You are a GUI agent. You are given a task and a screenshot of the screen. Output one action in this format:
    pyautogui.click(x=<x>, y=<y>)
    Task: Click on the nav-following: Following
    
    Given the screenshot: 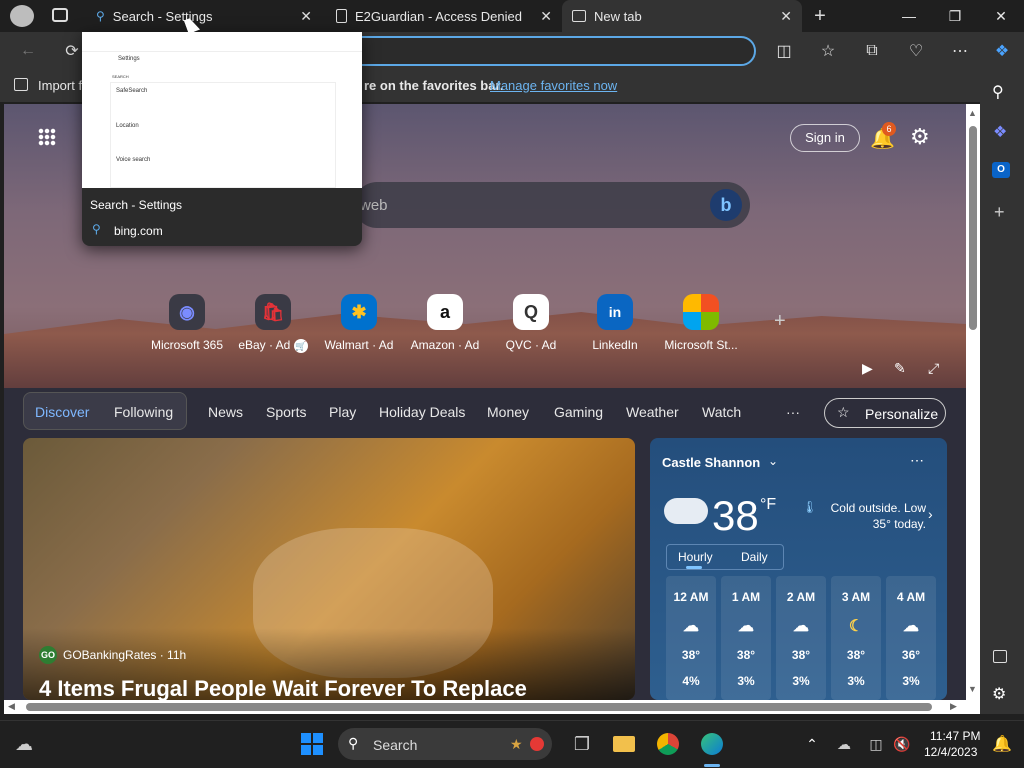 What is the action you would take?
    pyautogui.click(x=143, y=412)
    